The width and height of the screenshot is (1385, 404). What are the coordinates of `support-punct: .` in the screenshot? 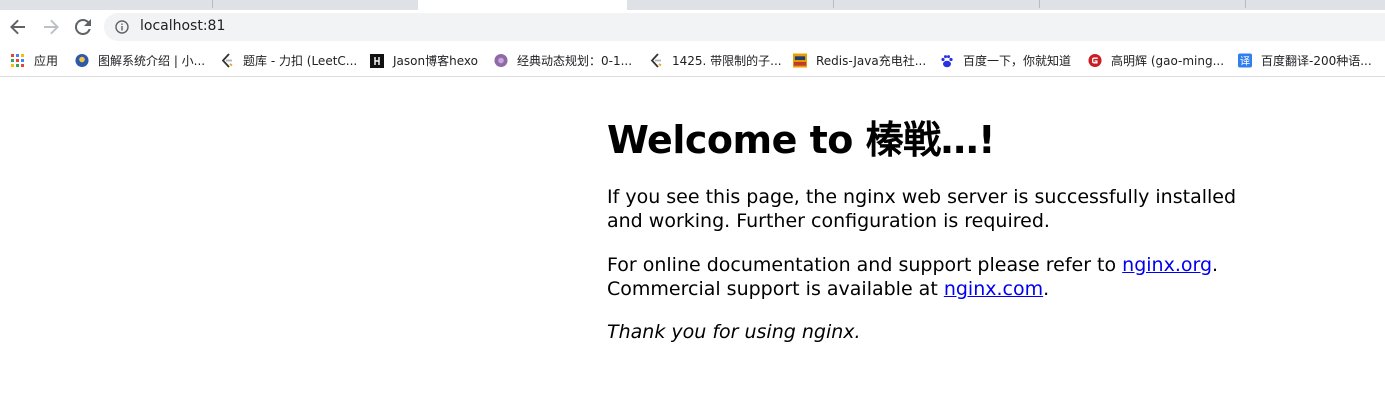 It's located at (1215, 265).